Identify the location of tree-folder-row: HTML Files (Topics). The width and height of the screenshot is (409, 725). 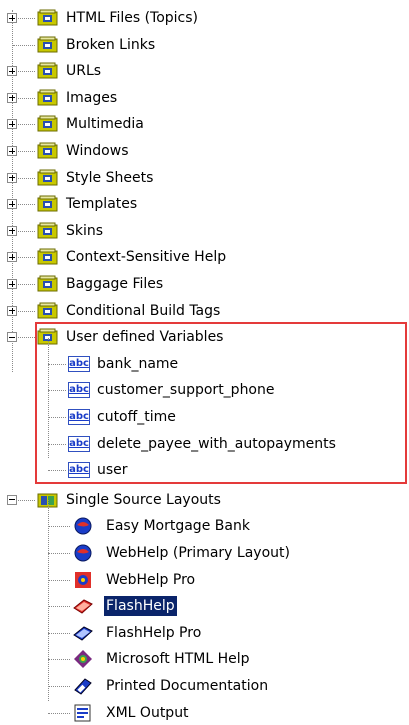
(118, 18).